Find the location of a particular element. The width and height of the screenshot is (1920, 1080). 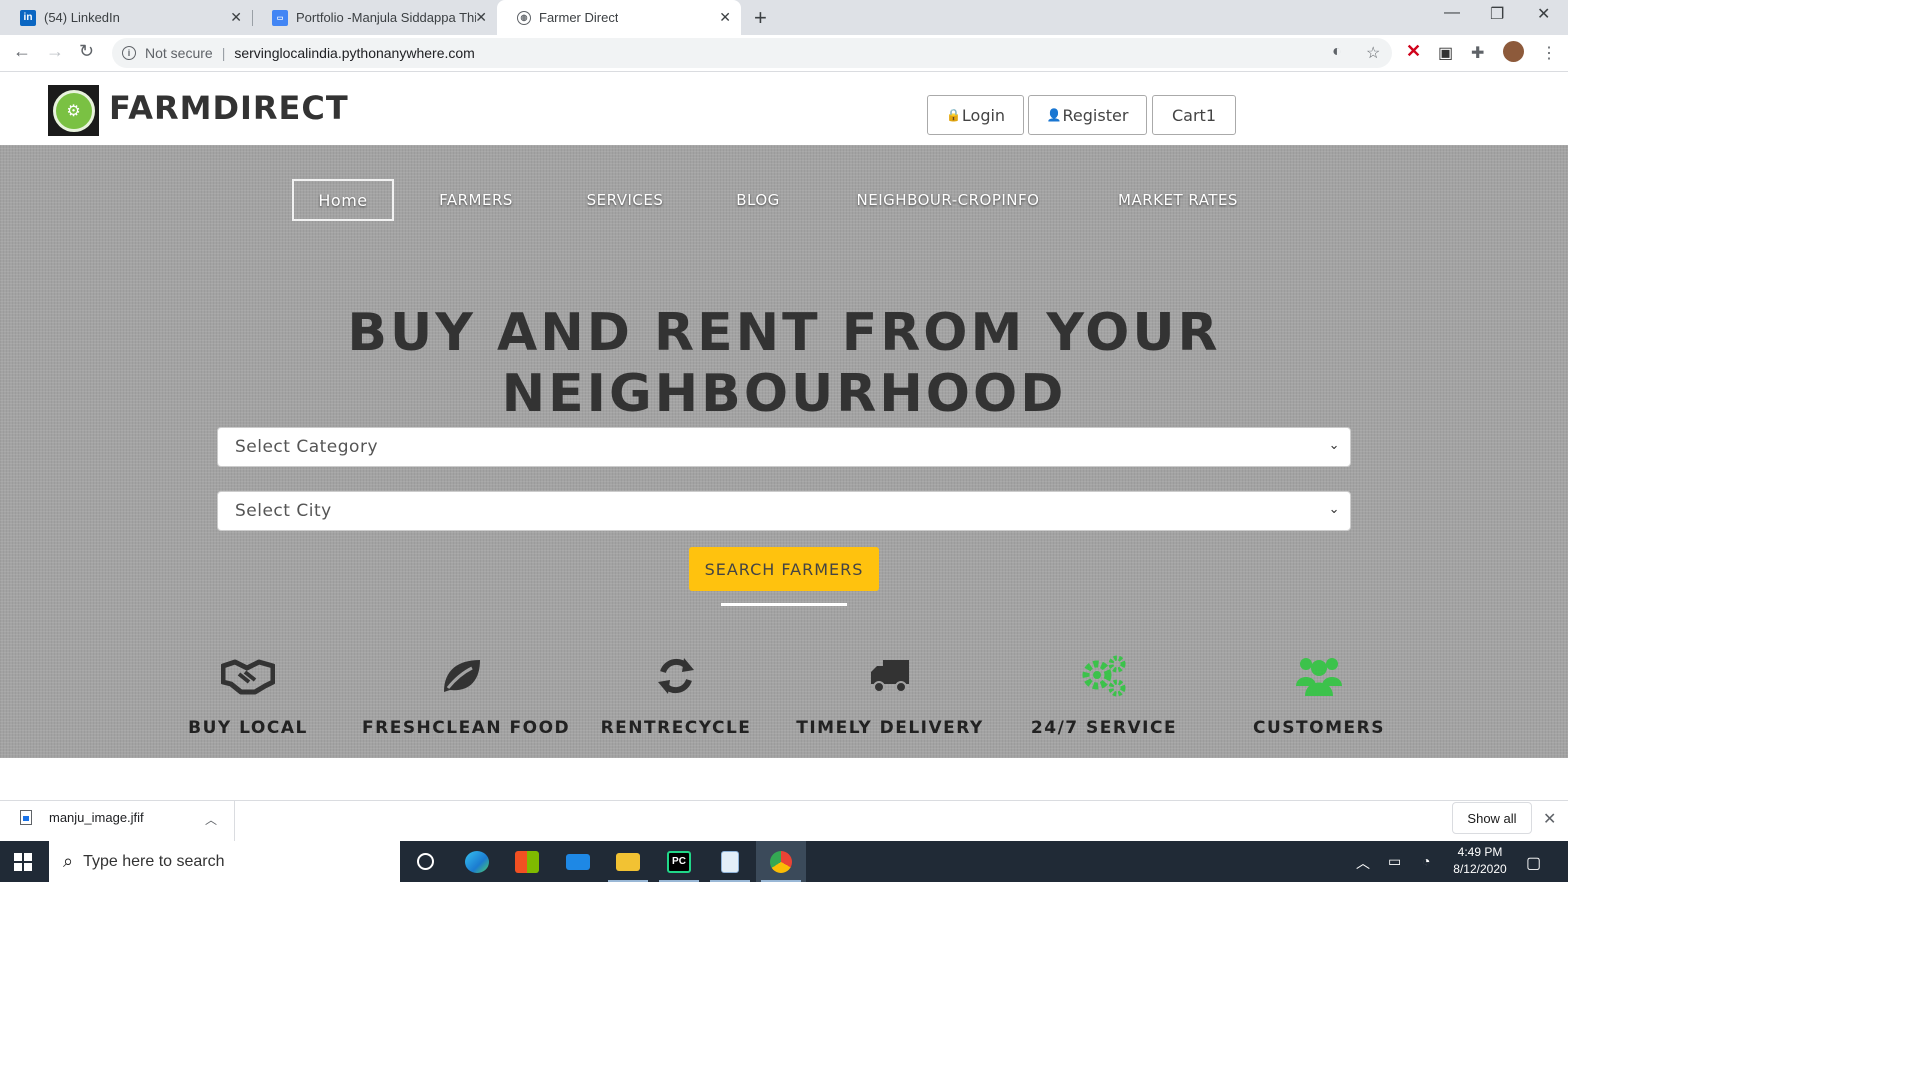

login-button: 🔒 Login is located at coordinates (975, 115).